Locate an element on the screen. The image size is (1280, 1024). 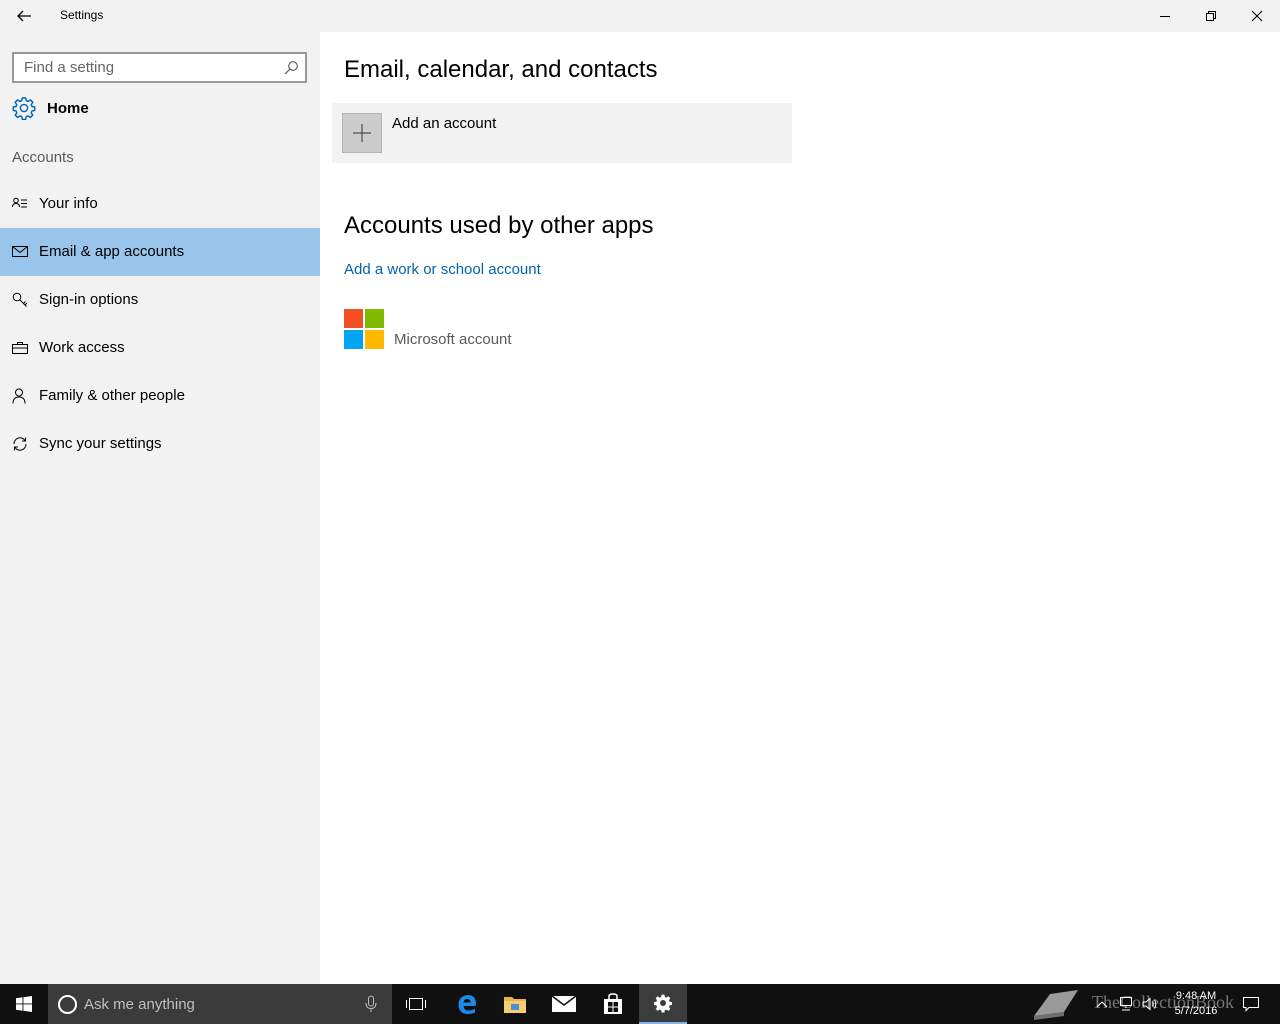
settings-app-button is located at coordinates (663, 1004).